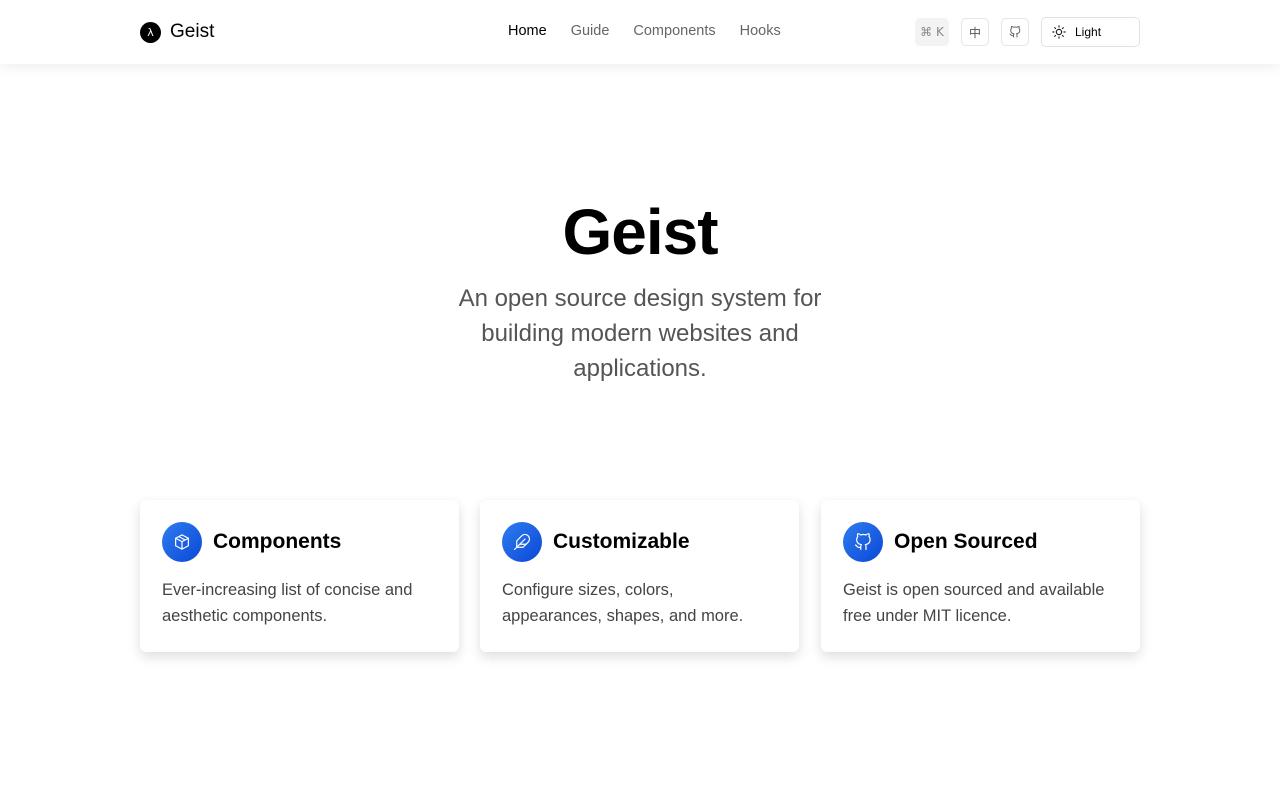 The image size is (1280, 800). What do you see at coordinates (527, 31) in the screenshot?
I see `nav-home: Home` at bounding box center [527, 31].